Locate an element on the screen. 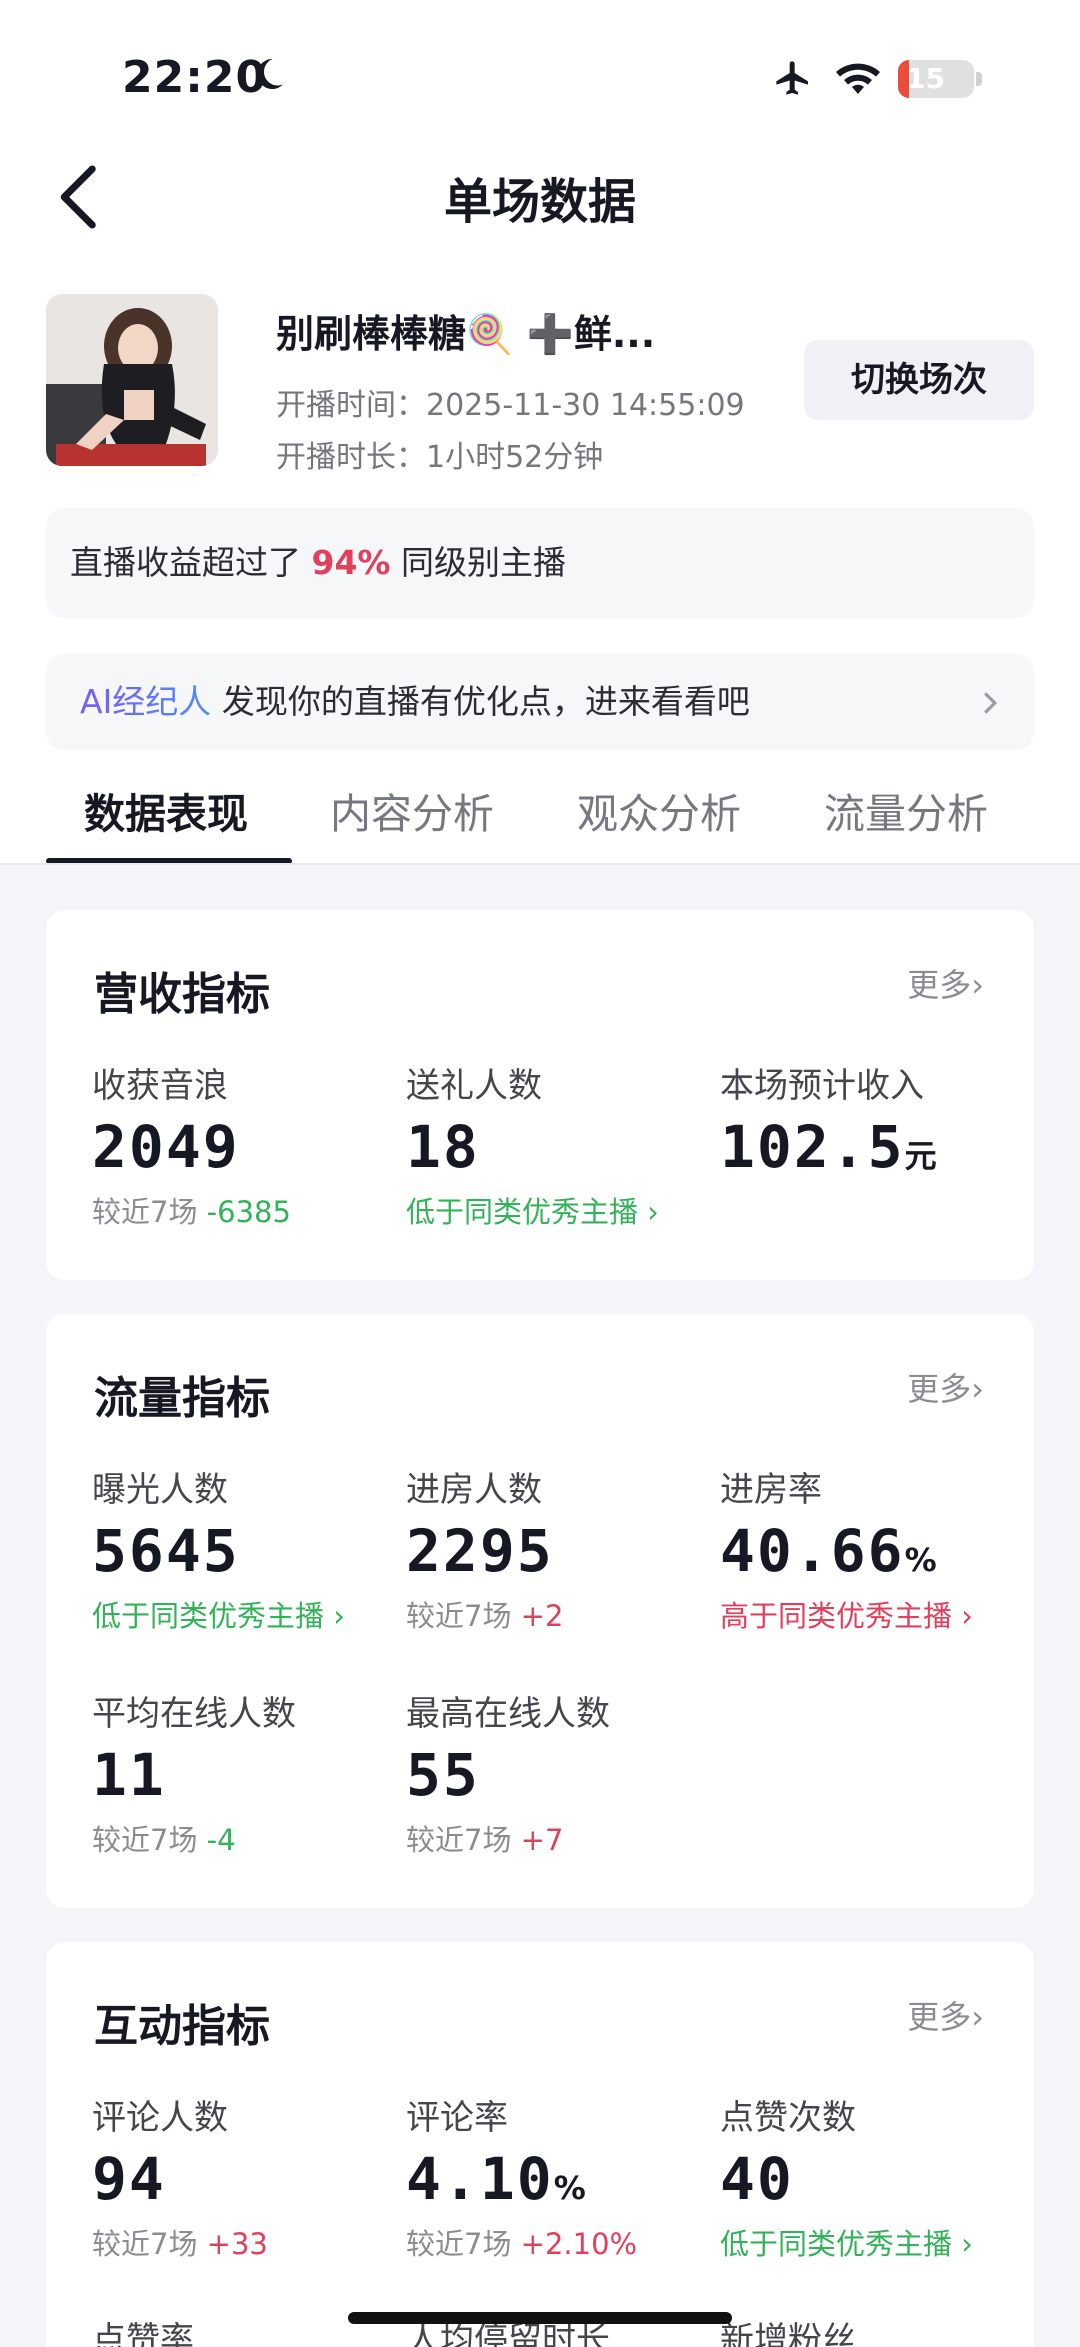  metric-avg-online: 平均在线人数 11 较近7场 -4 is located at coordinates (194, 1772).